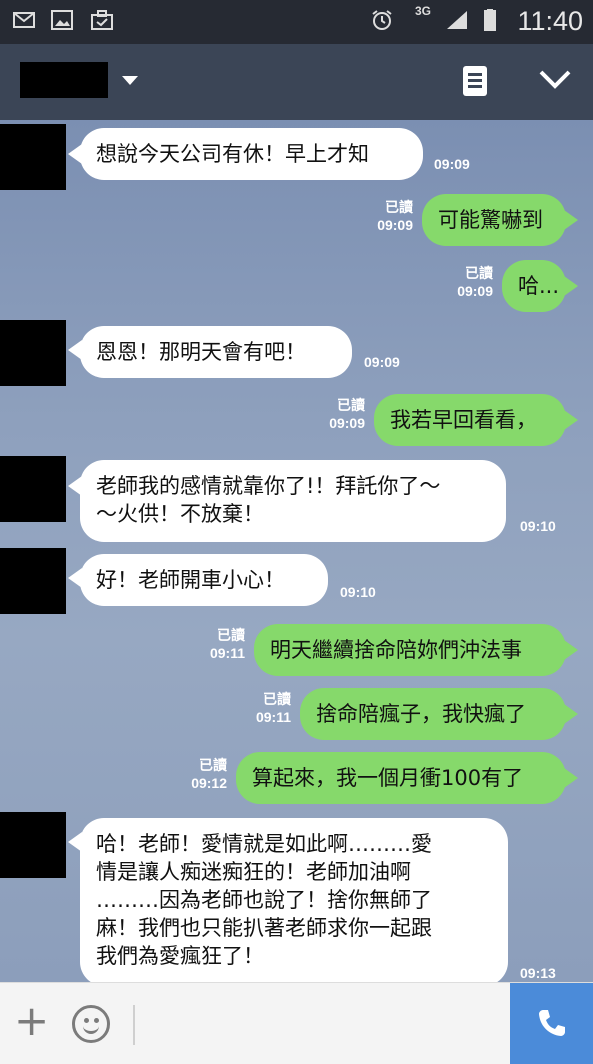 This screenshot has width=593, height=1064. What do you see at coordinates (204, 774) in the screenshot?
I see `message-meta: 已讀 09:12` at bounding box center [204, 774].